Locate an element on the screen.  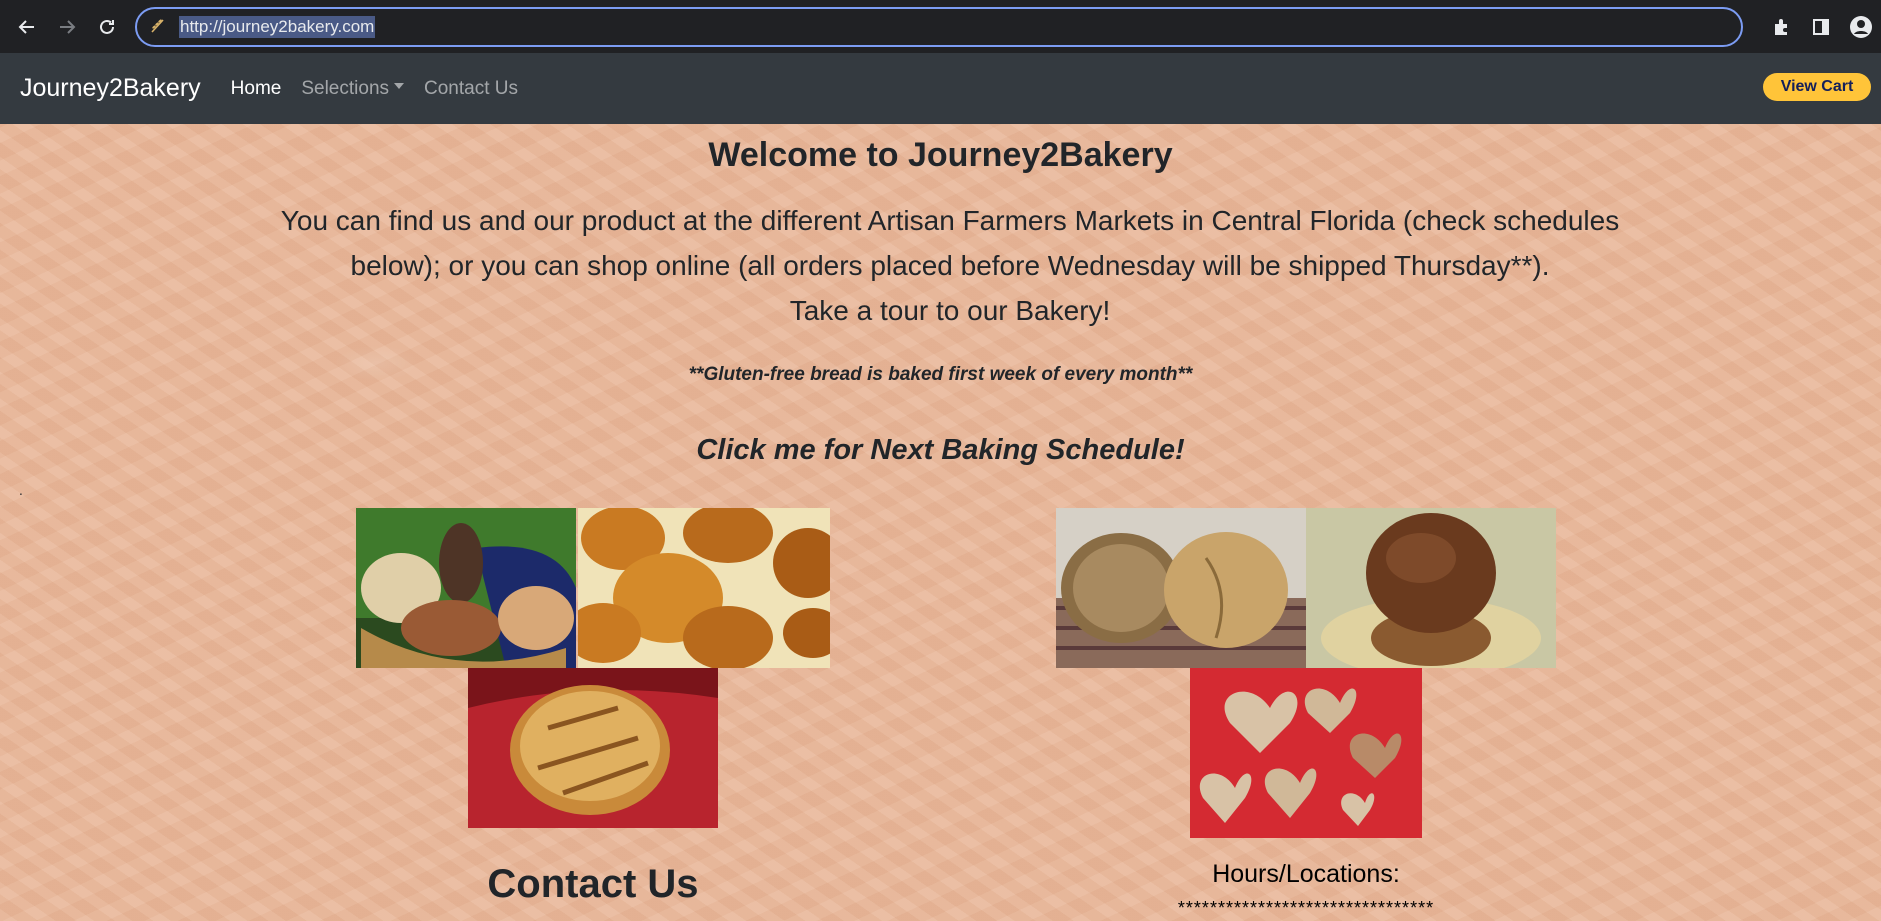
forward-button is located at coordinates (67, 27).